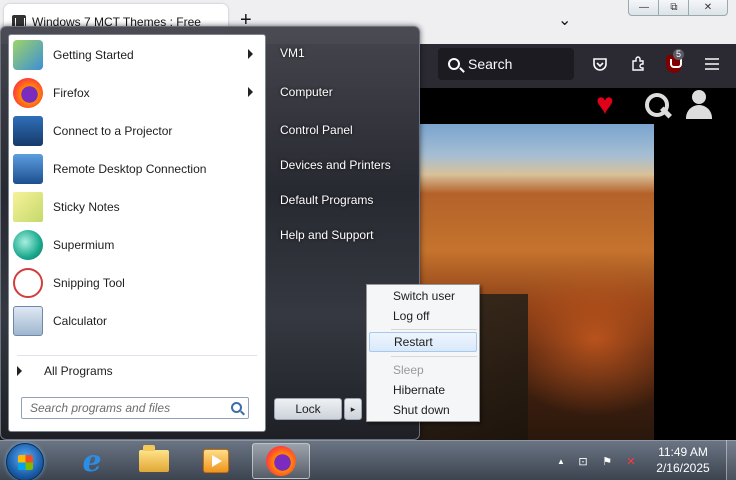  I want to click on all-programs-button: All Programs, so click(65, 371).